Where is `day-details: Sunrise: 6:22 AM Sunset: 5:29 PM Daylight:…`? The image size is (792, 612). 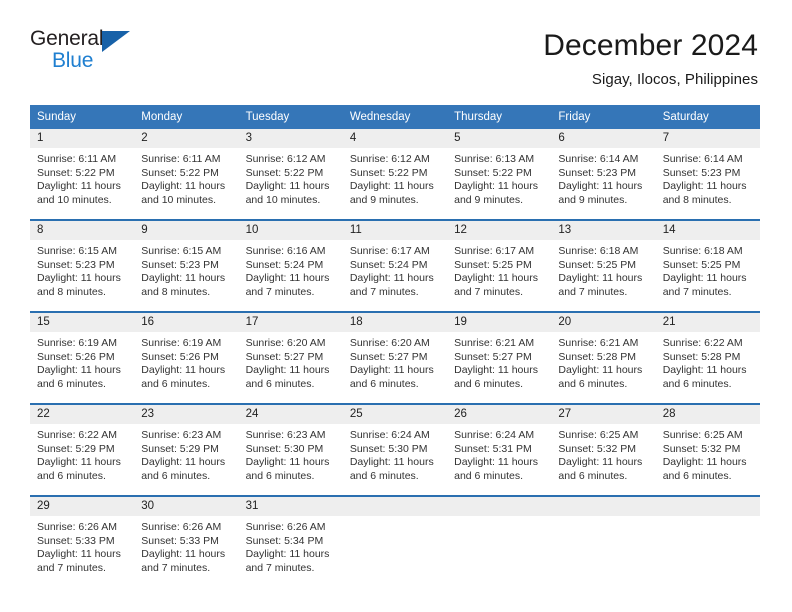
day-details: Sunrise: 6:22 AM Sunset: 5:29 PM Daylight:… is located at coordinates (82, 453).